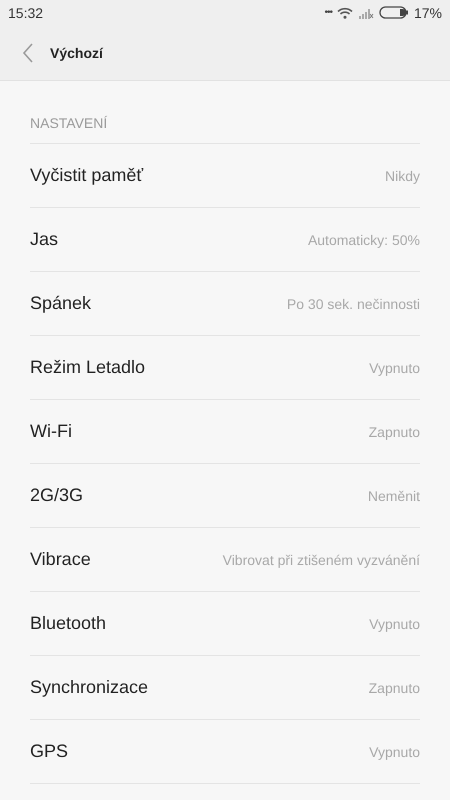 This screenshot has height=800, width=450. I want to click on more-notifications-icon: •••, so click(328, 12).